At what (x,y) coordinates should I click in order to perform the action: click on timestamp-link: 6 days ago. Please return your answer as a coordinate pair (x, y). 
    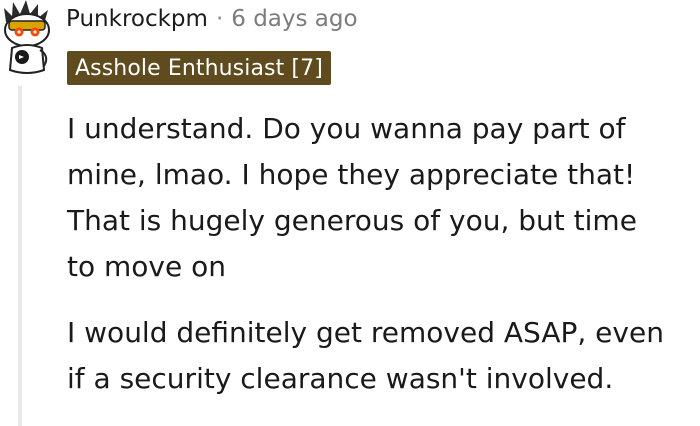
    Looking at the image, I should click on (294, 19).